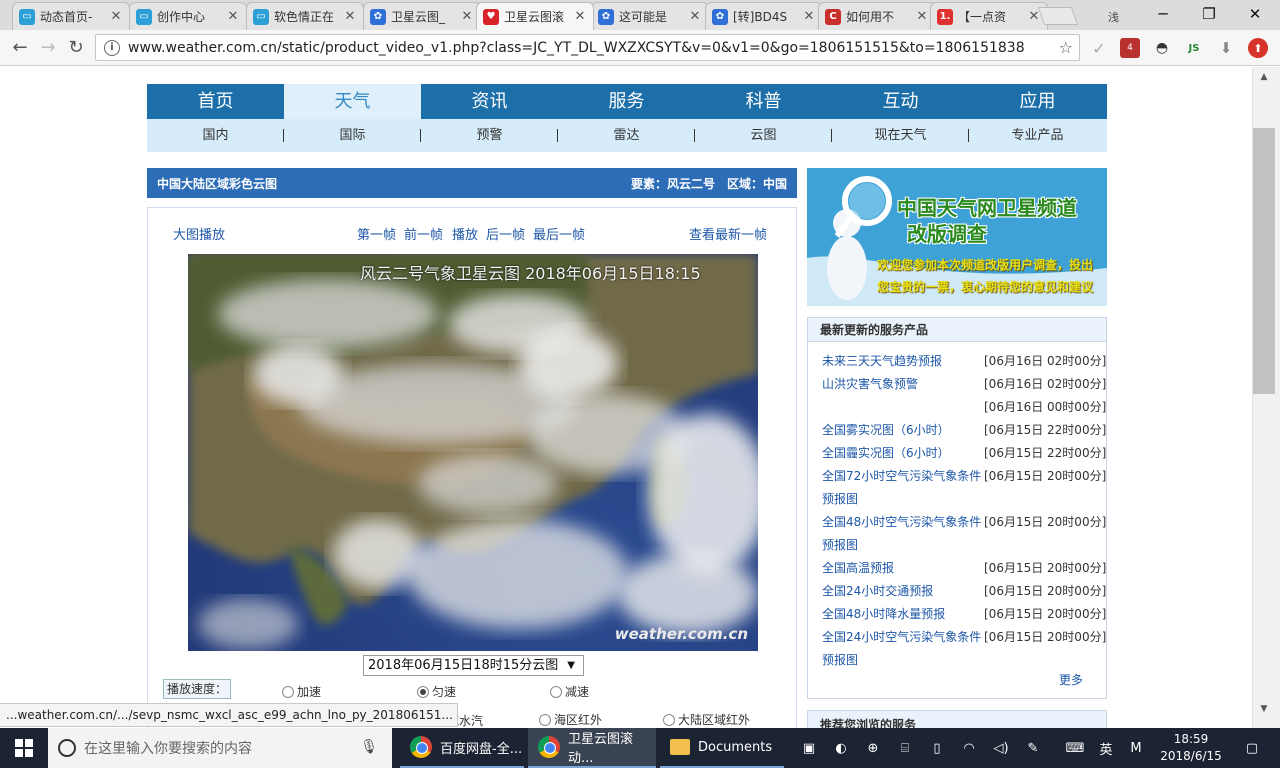 The image size is (1280, 768). What do you see at coordinates (1001, 748) in the screenshot?
I see `volume-icon: ◁)` at bounding box center [1001, 748].